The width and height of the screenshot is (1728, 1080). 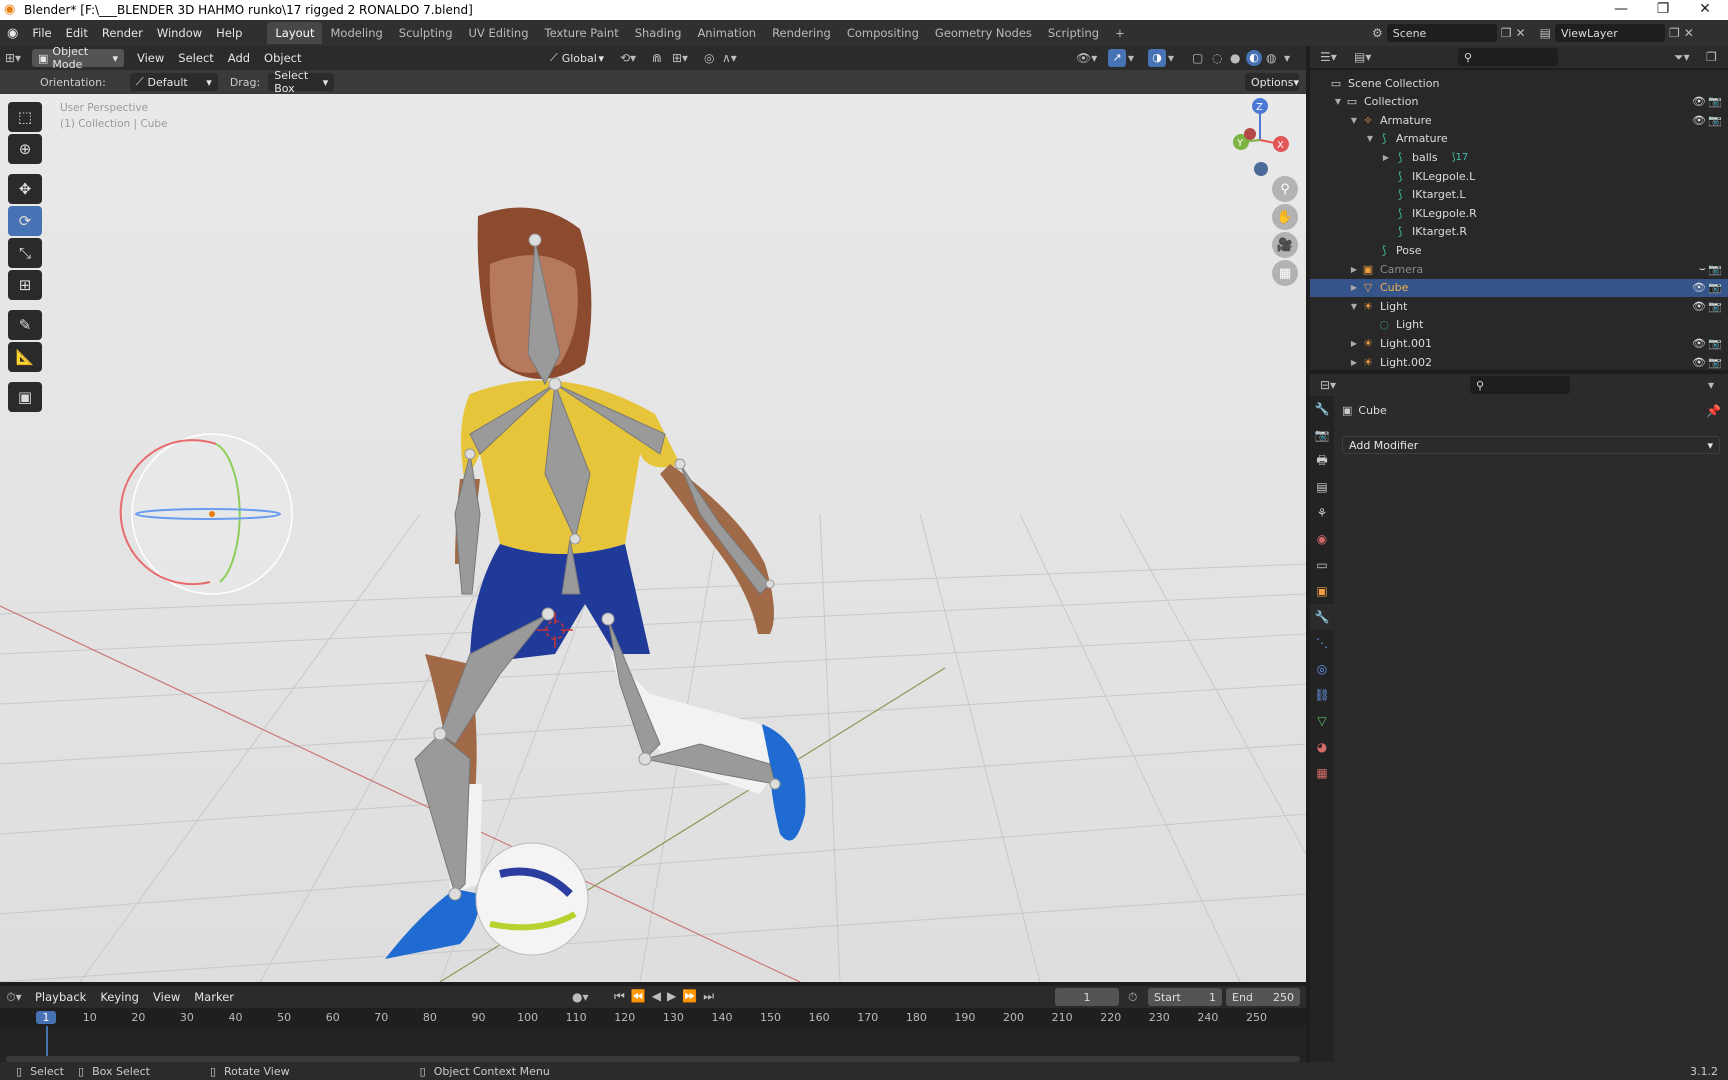 What do you see at coordinates (1519, 157) in the screenshot?
I see `outliner-row: ▶ ⟆ balls ⟆17` at bounding box center [1519, 157].